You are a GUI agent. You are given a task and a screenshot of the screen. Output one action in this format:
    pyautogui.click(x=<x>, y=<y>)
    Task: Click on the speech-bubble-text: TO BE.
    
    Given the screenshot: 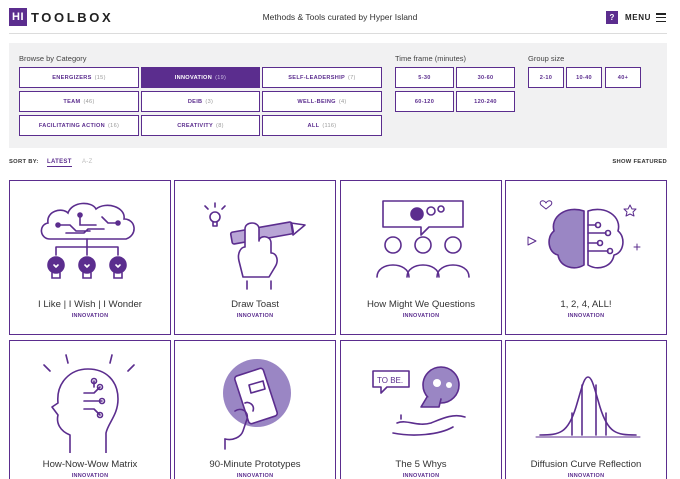 What is the action you would take?
    pyautogui.click(x=390, y=380)
    